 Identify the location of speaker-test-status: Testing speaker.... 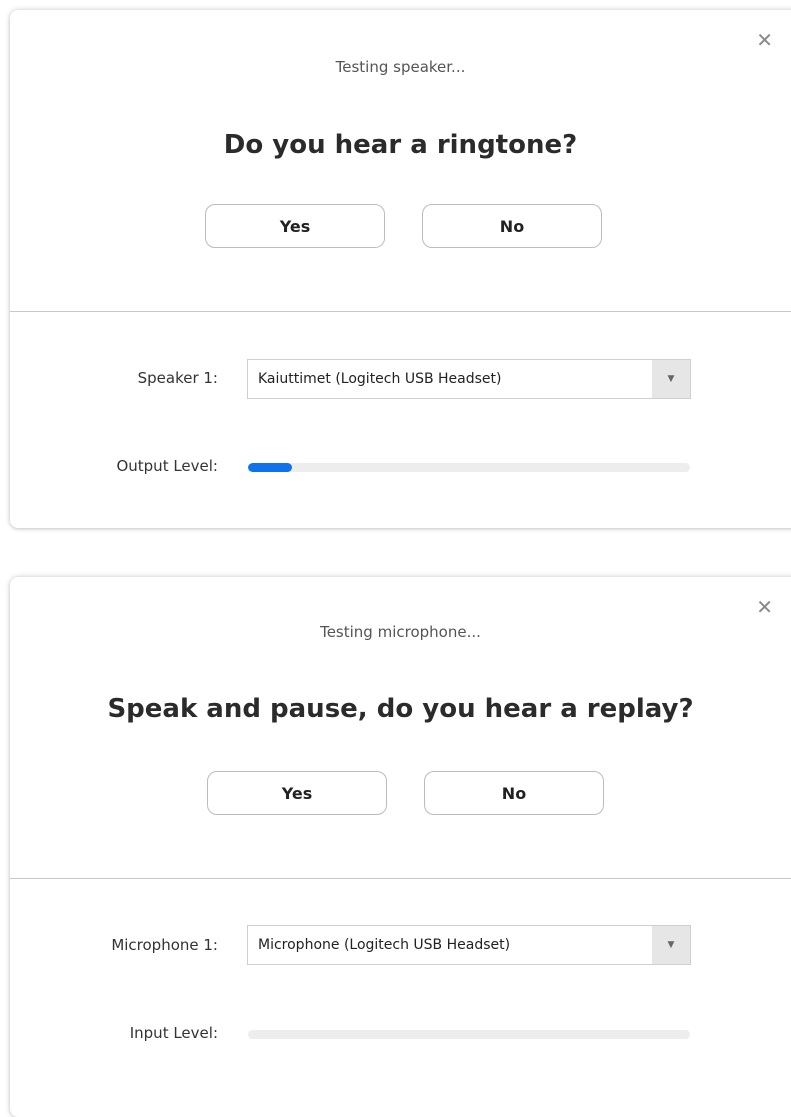
(400, 67).